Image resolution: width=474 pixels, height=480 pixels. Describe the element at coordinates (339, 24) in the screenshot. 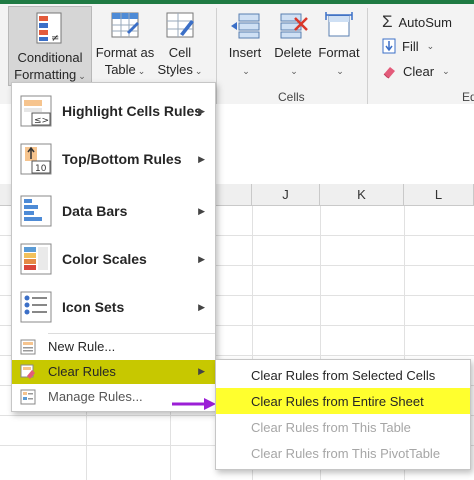

I see `format-cells-icon` at that location.